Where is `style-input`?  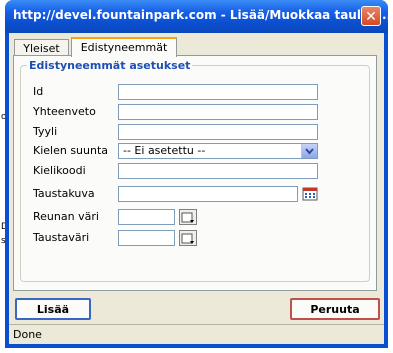 style-input is located at coordinates (218, 132).